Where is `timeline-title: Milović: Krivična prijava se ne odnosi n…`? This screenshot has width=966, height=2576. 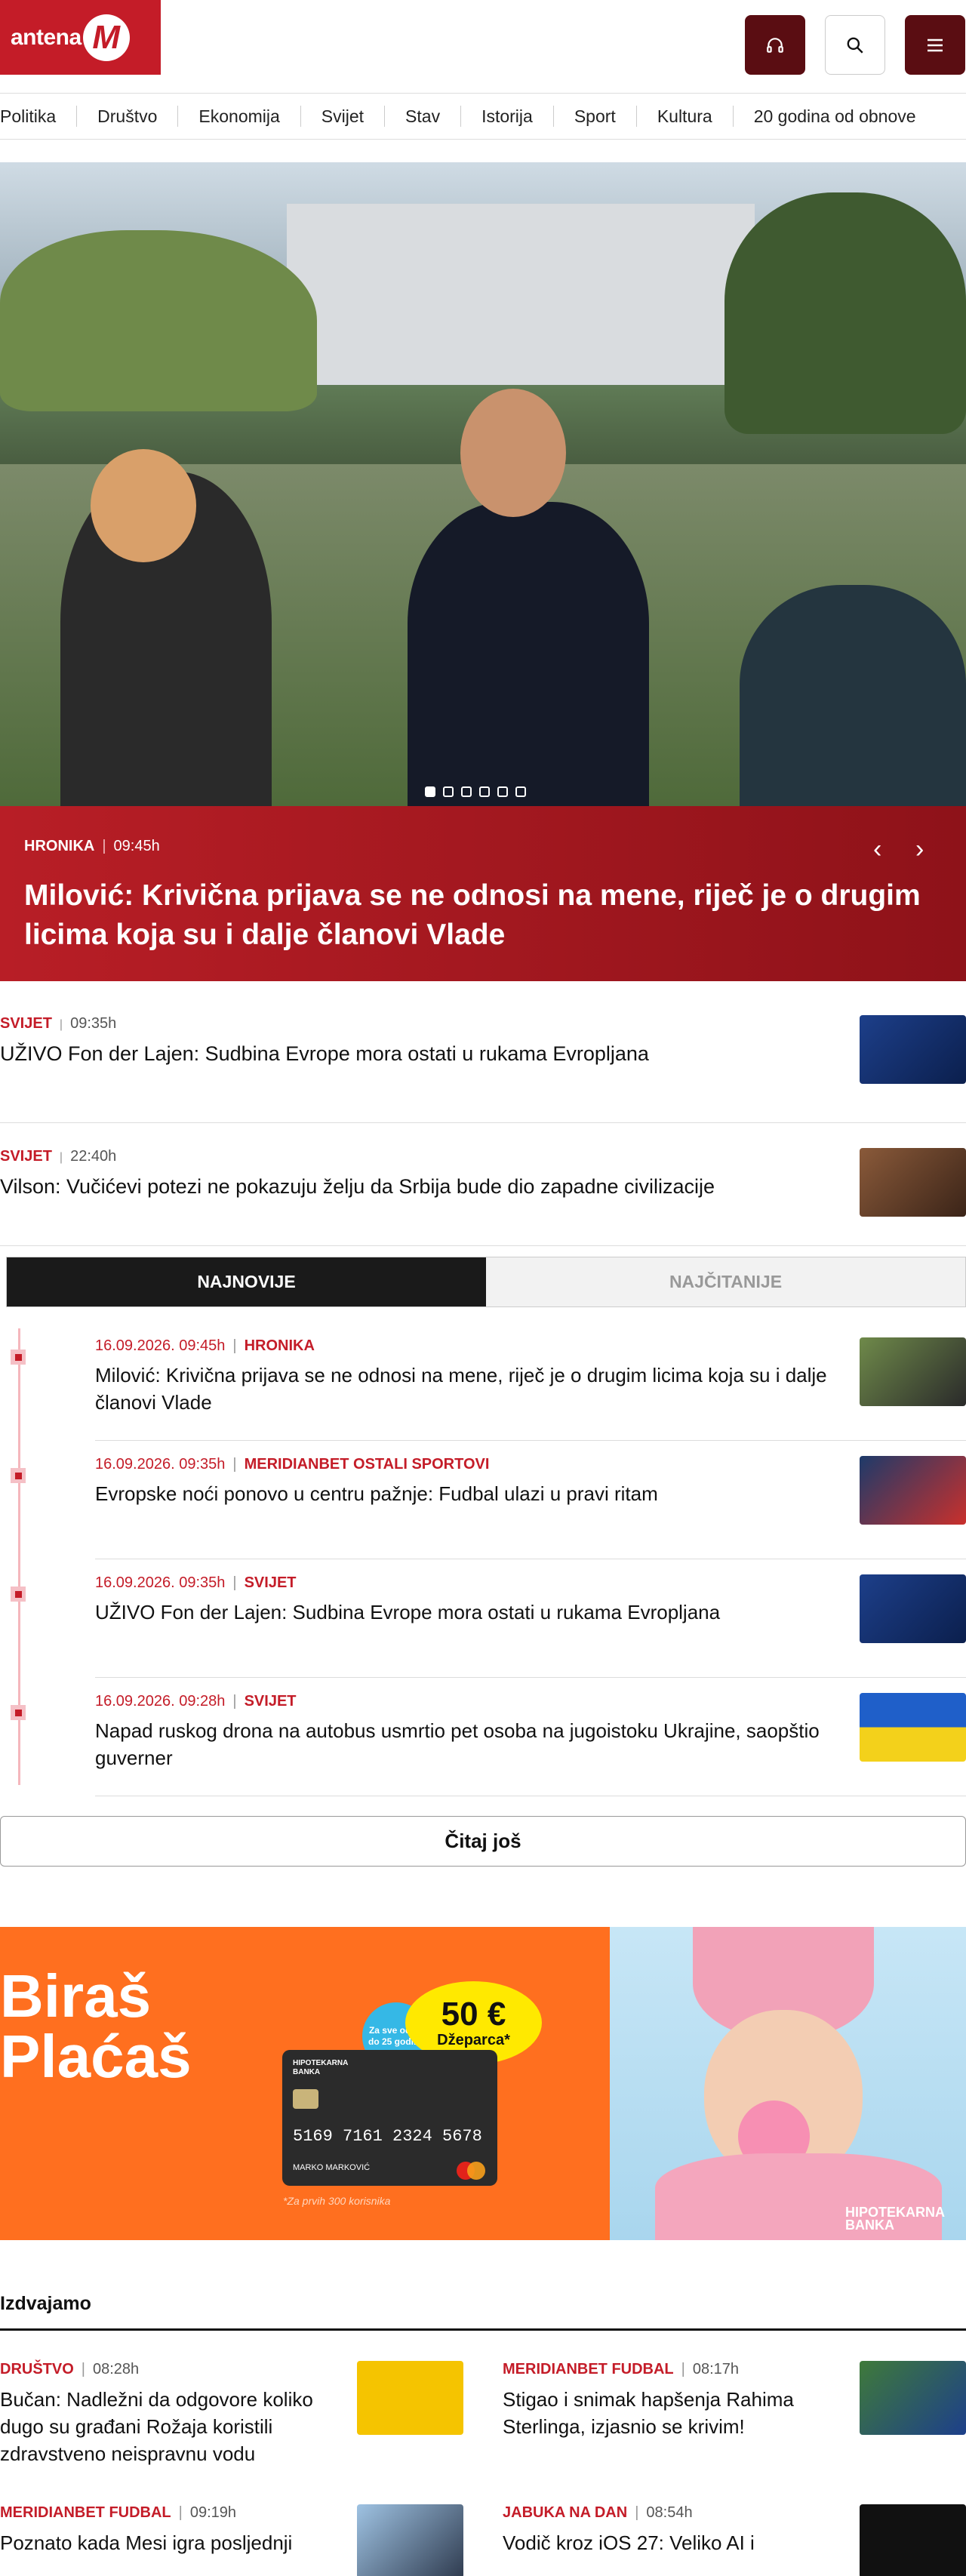 timeline-title: Milović: Krivična prijava se ne odnosi n… is located at coordinates (465, 1389).